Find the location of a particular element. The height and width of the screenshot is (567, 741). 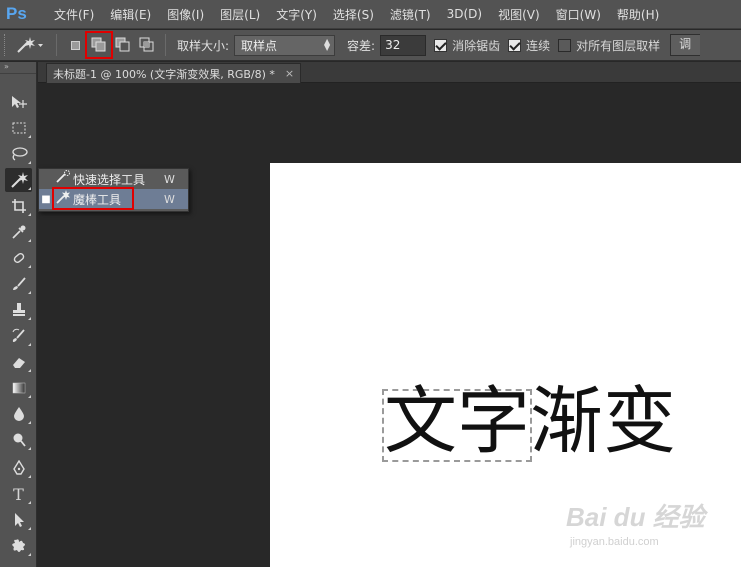

dodge-tool is located at coordinates (18, 440).